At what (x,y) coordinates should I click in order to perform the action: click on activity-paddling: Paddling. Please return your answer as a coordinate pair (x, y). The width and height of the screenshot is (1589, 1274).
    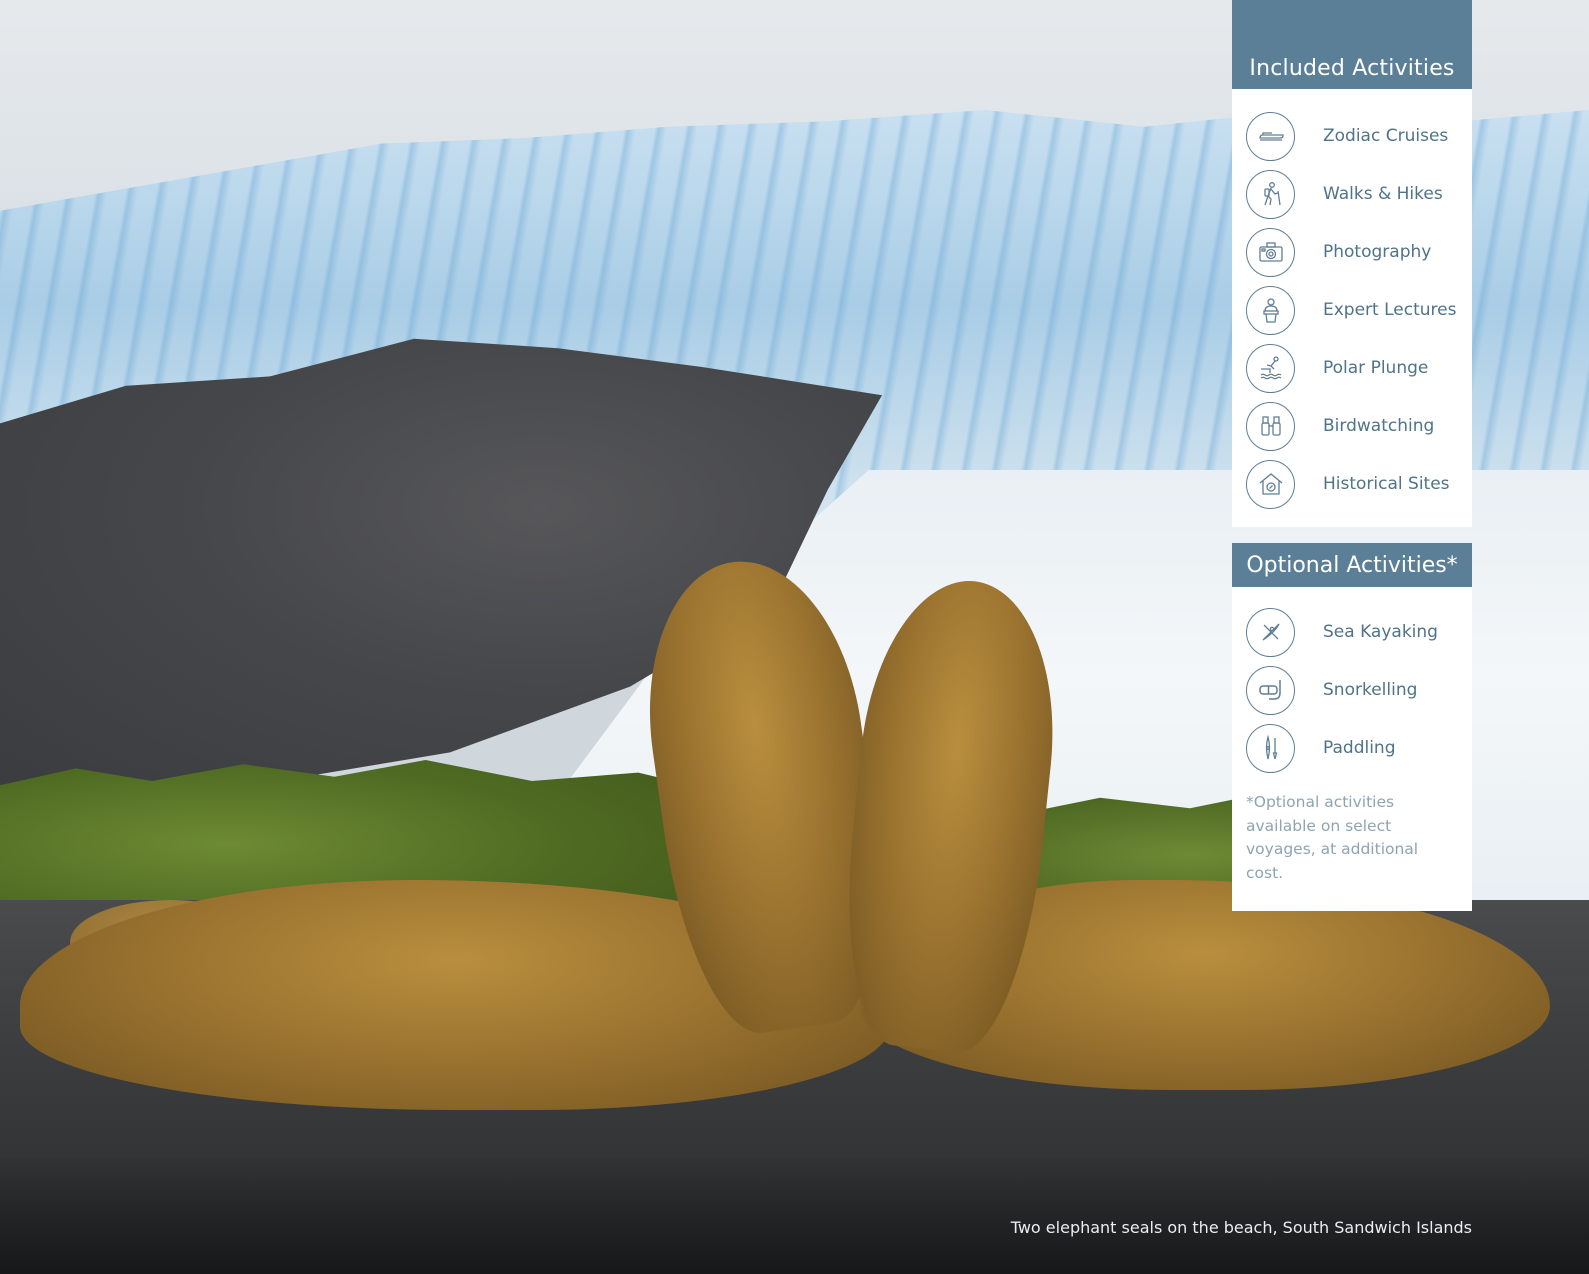
    Looking at the image, I should click on (1352, 748).